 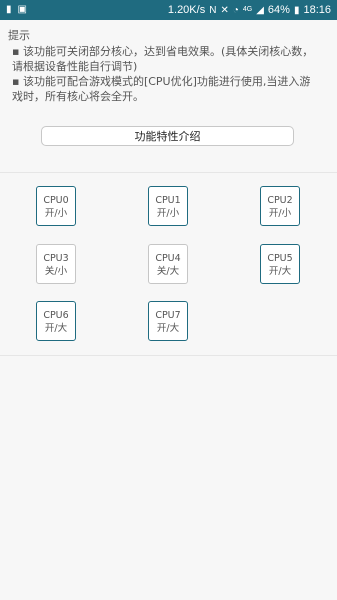 I want to click on divider-top, so click(x=168, y=172).